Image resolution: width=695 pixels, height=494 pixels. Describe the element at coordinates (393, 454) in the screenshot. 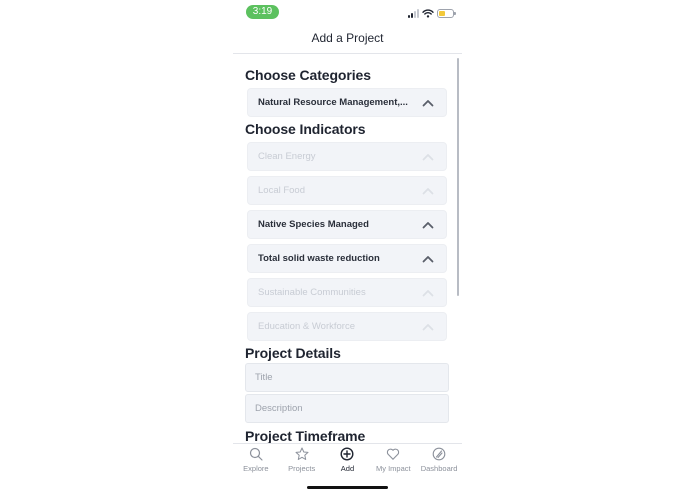

I see `heart-icon` at that location.